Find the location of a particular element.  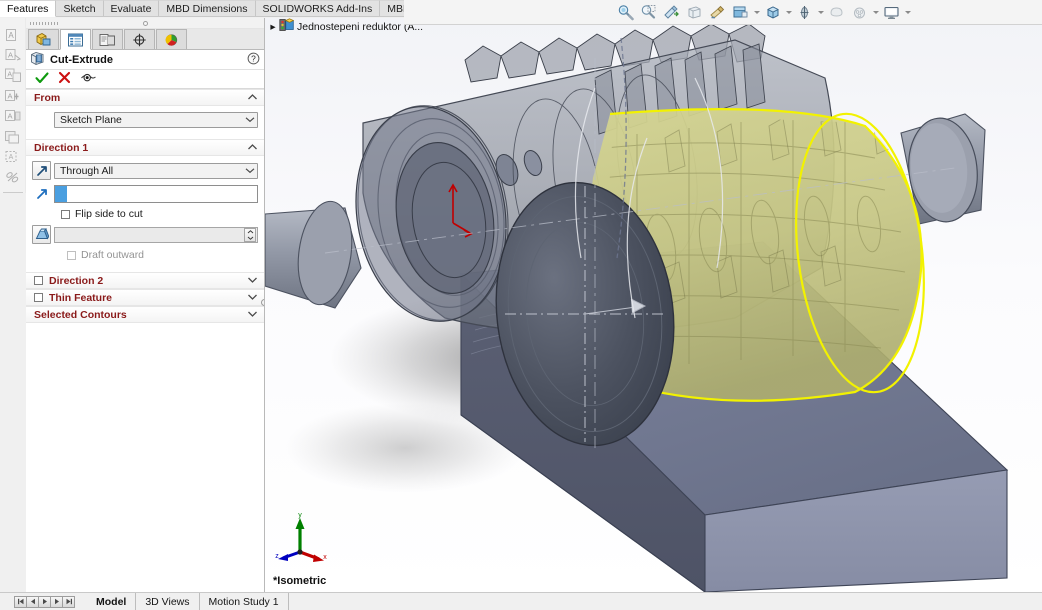

section-from-header: From is located at coordinates (145, 97).